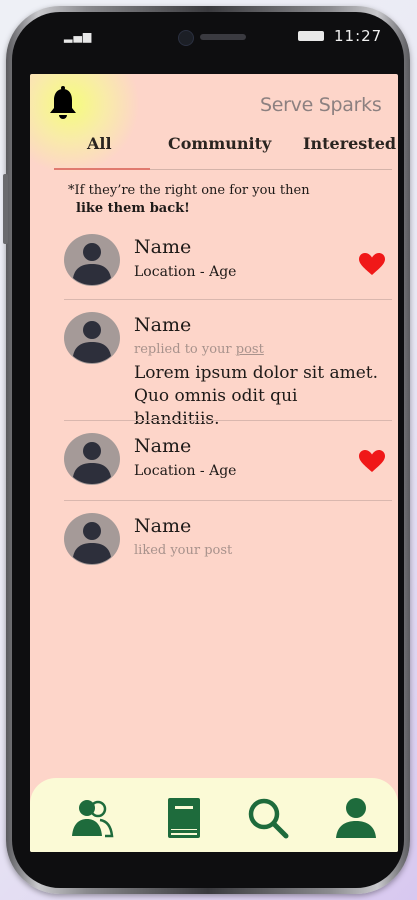 This screenshot has height=900, width=417. Describe the element at coordinates (92, 818) in the screenshot. I see `people-icon` at that location.